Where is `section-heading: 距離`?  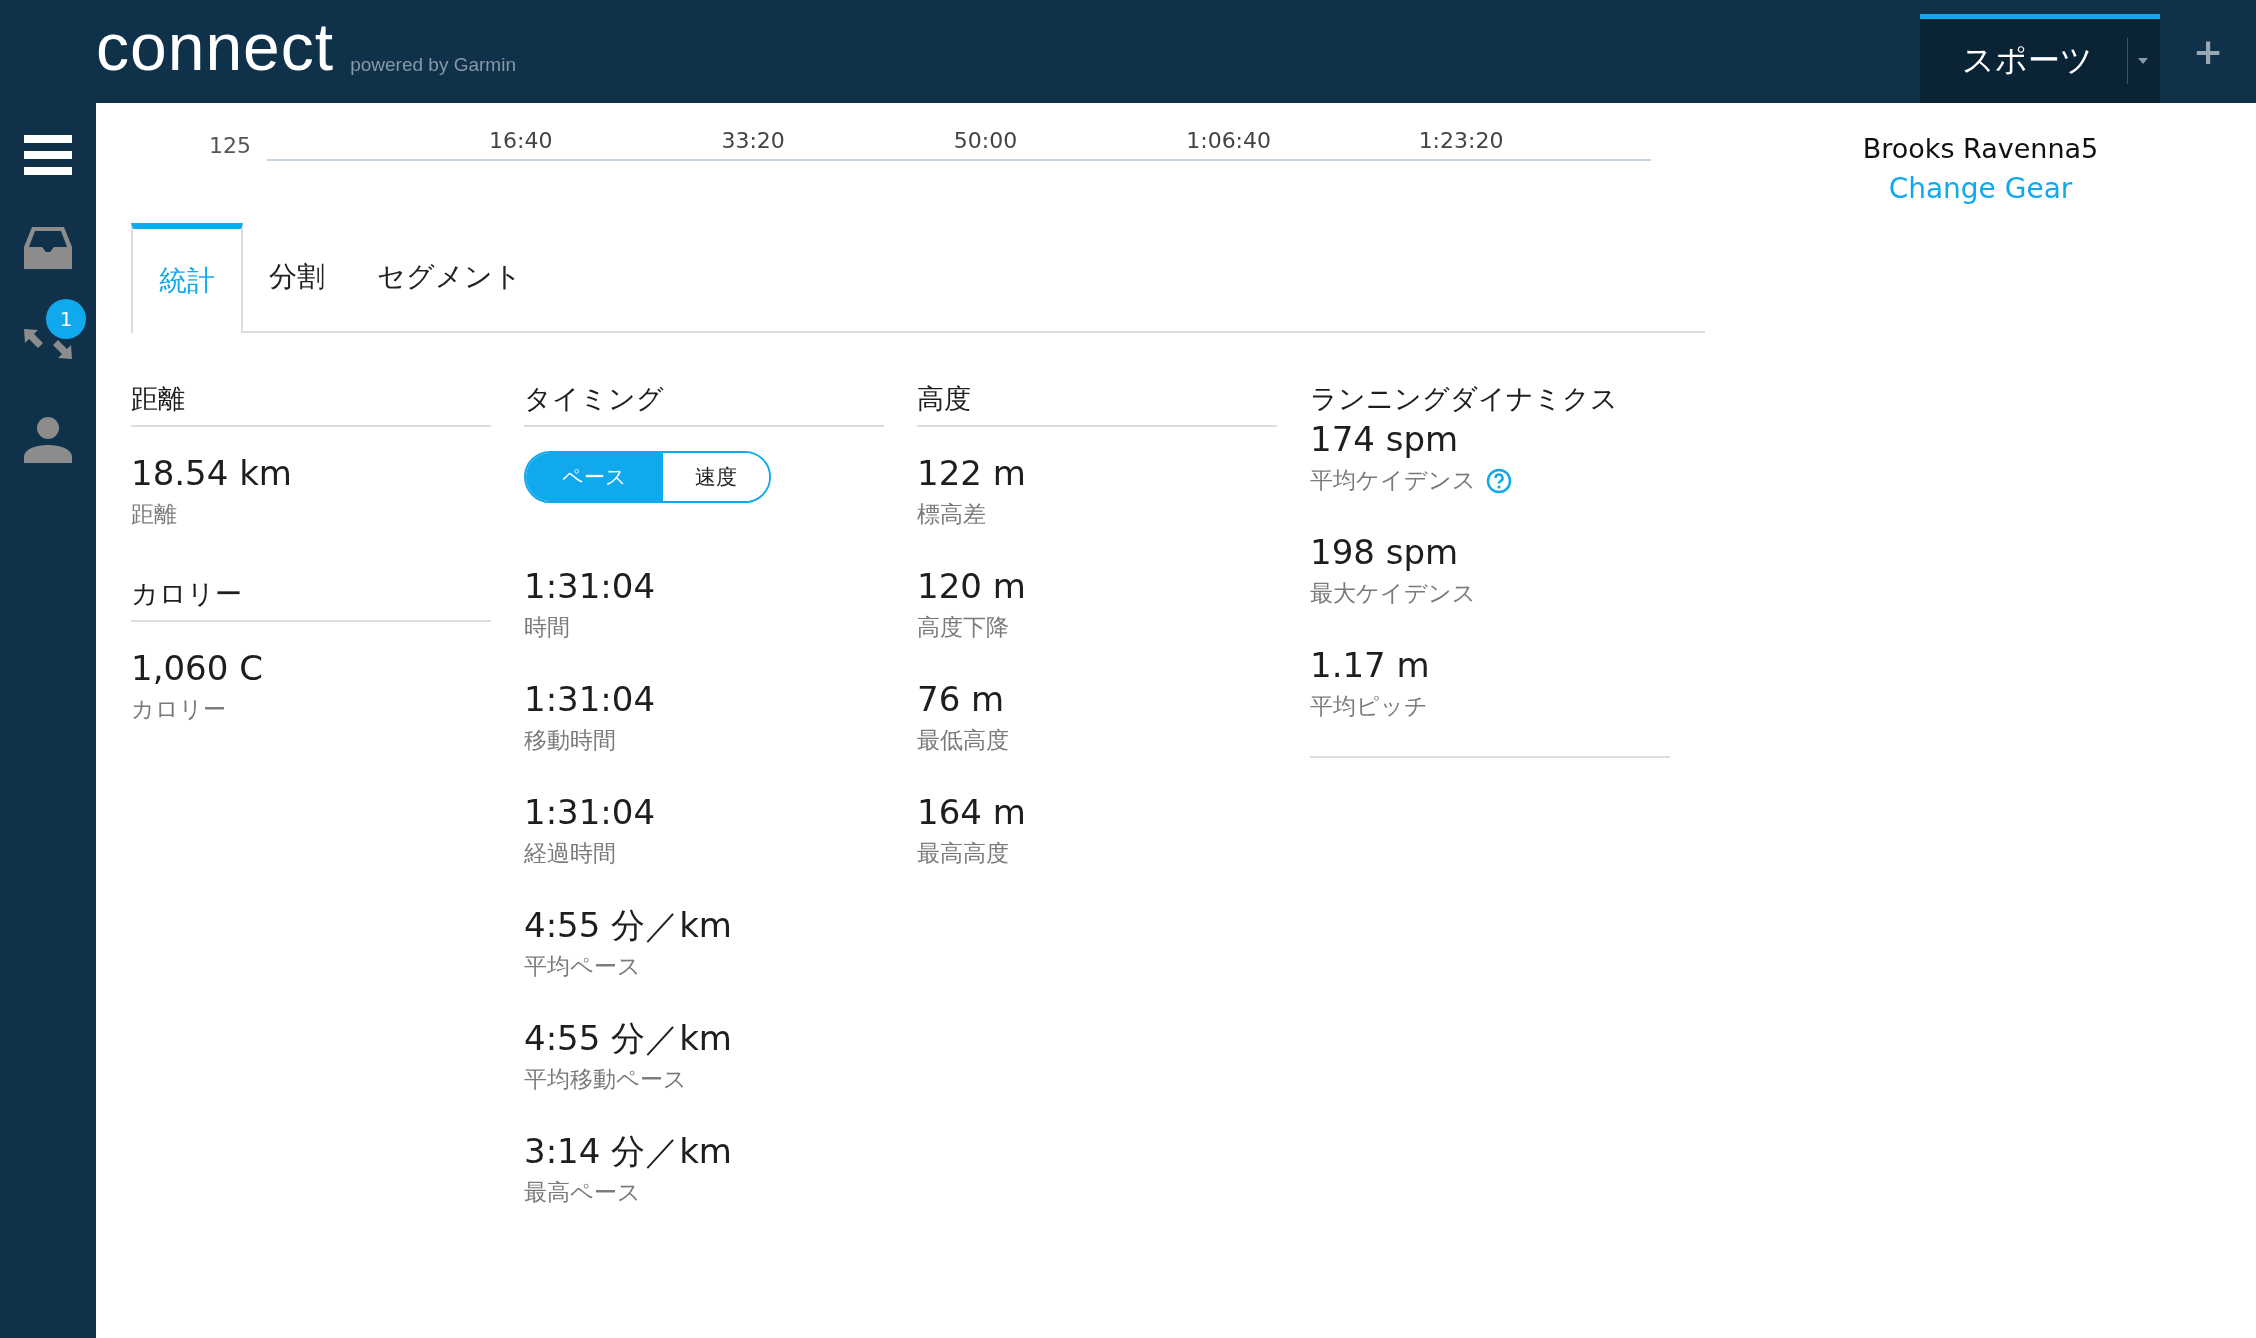 section-heading: 距離 is located at coordinates (311, 404).